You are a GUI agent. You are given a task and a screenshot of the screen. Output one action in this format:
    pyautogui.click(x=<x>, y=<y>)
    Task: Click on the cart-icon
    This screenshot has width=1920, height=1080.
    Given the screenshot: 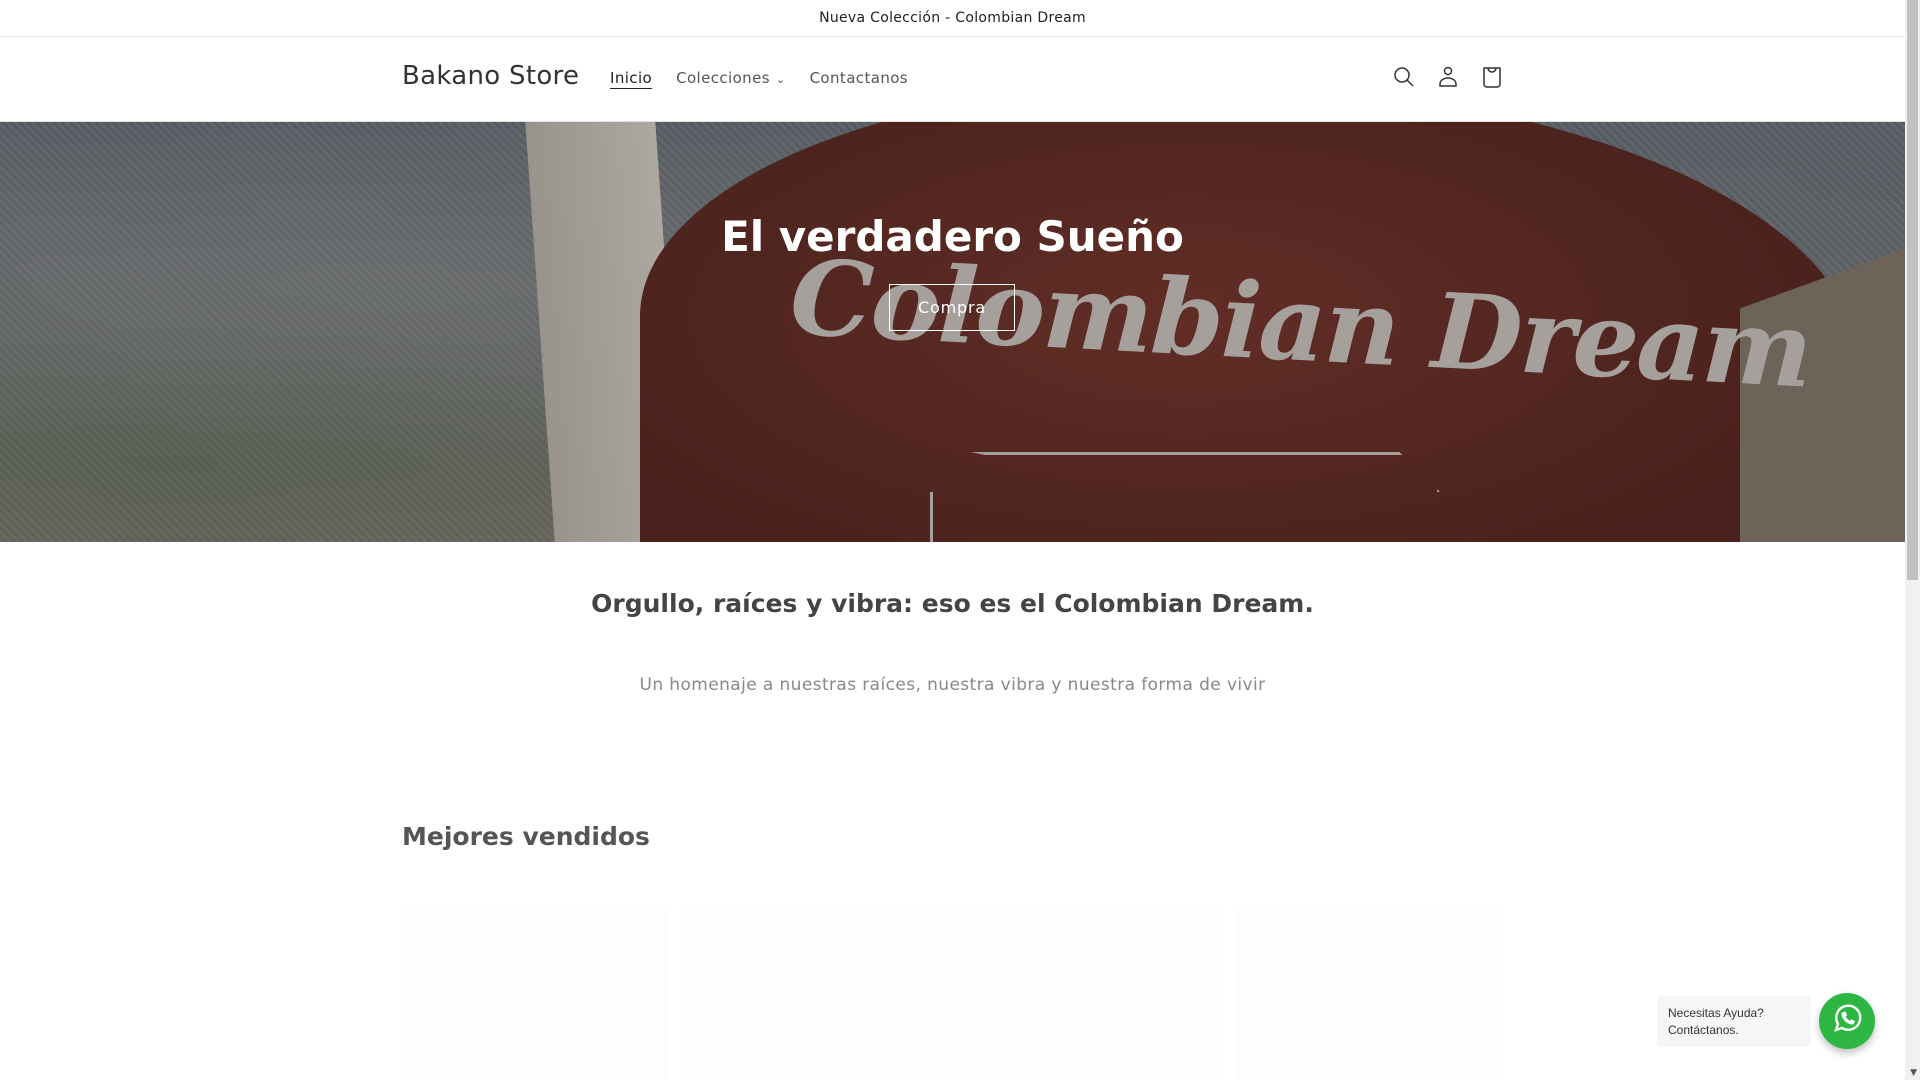 What is the action you would take?
    pyautogui.click(x=1492, y=77)
    